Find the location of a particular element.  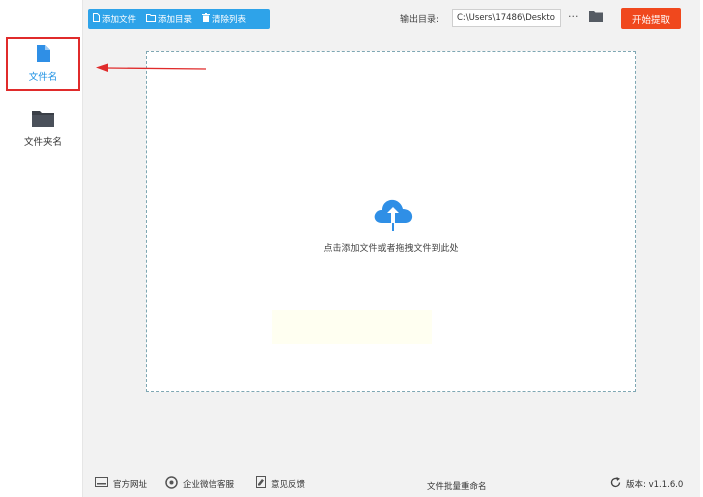

add-file-button: 添加文件 is located at coordinates (114, 19).